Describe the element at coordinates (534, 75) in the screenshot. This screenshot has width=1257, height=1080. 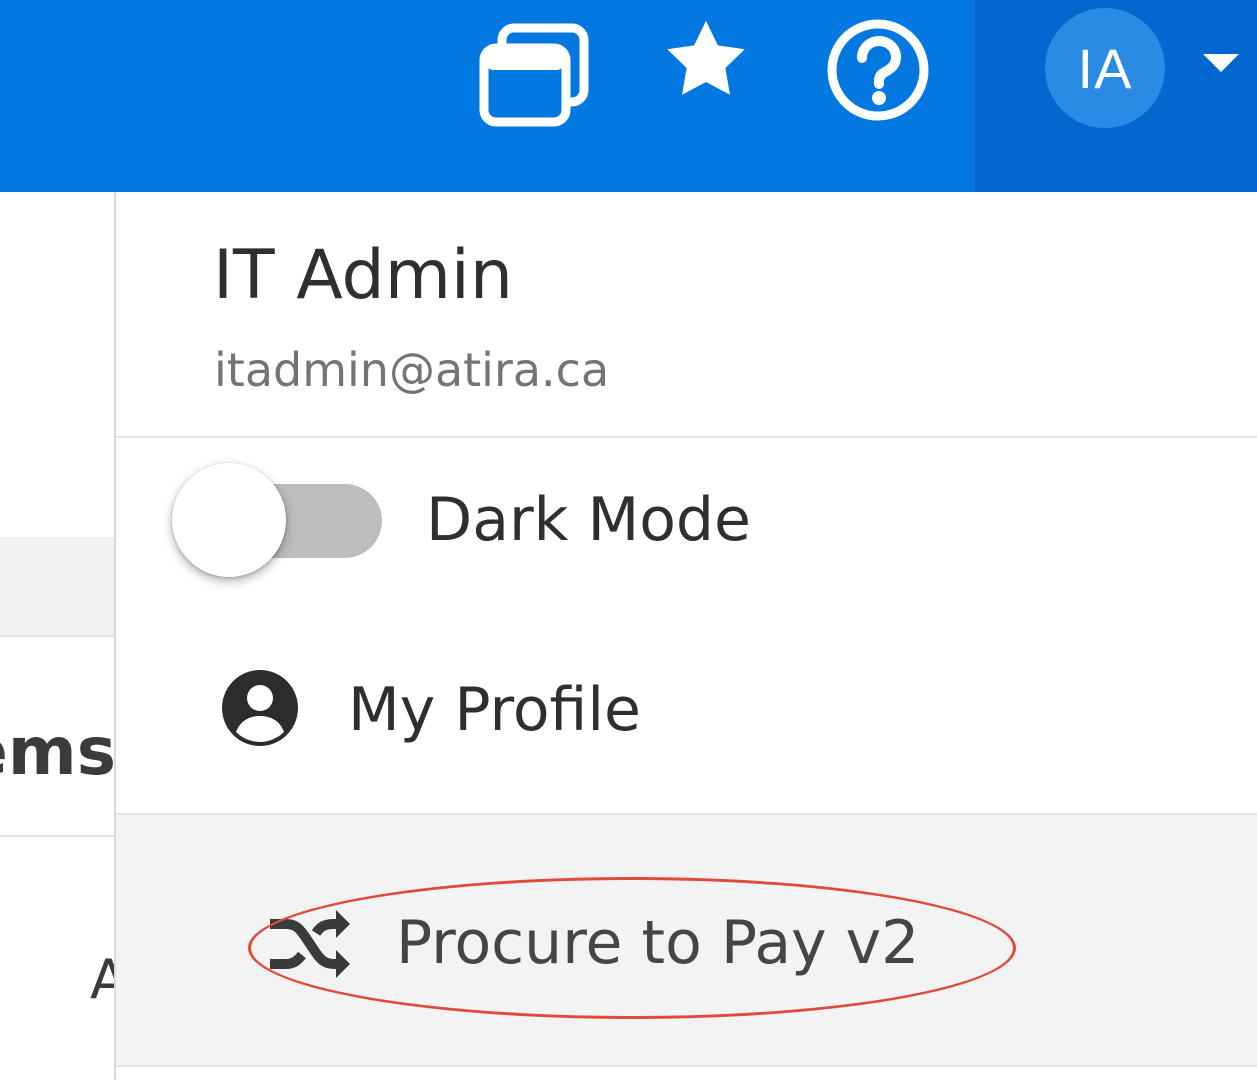
I see `windows-icon` at that location.